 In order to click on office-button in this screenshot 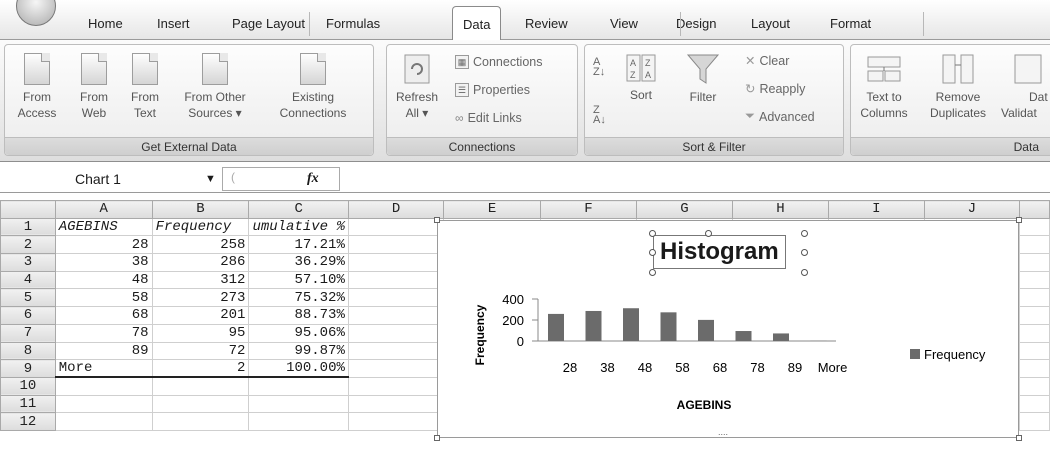, I will do `click(36, 13)`.